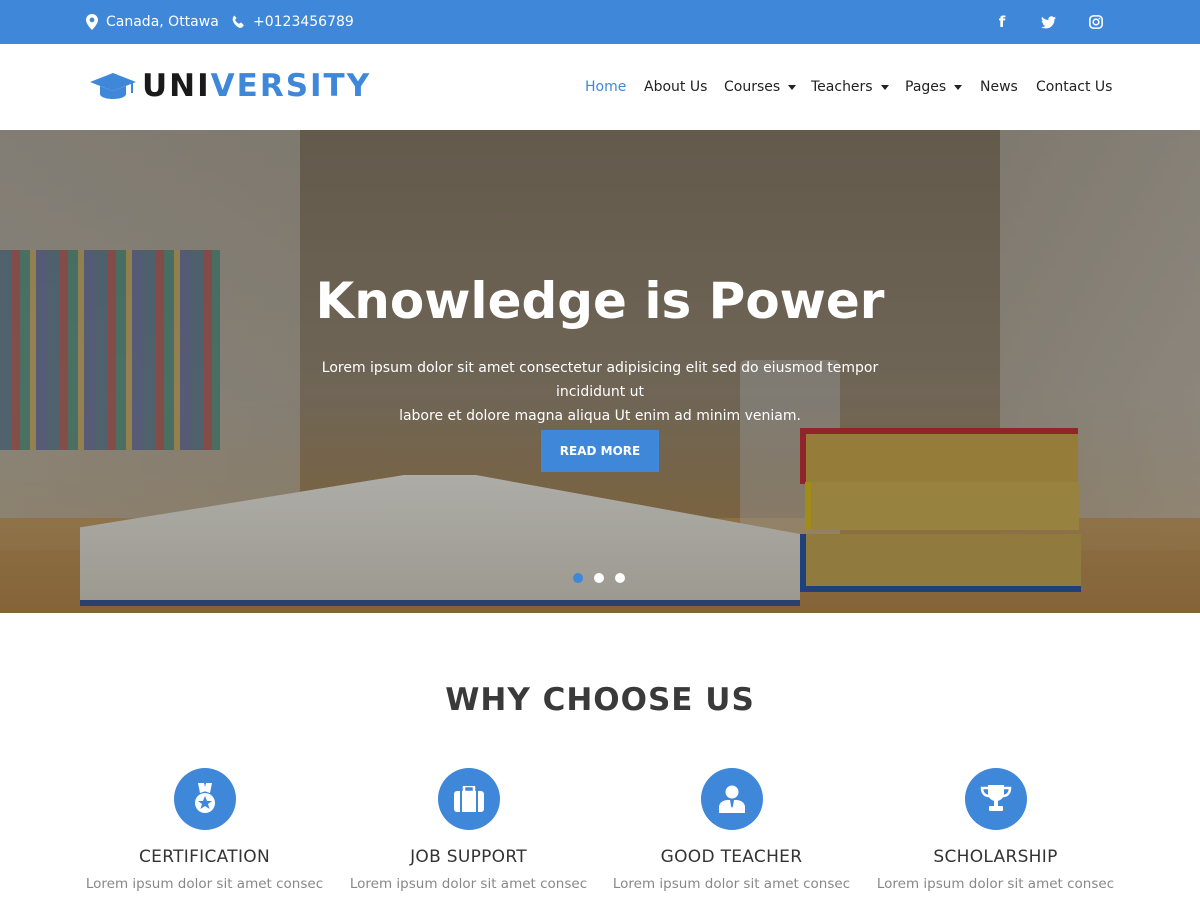 The image size is (1200, 900). I want to click on facebook-icon: f, so click(1002, 22).